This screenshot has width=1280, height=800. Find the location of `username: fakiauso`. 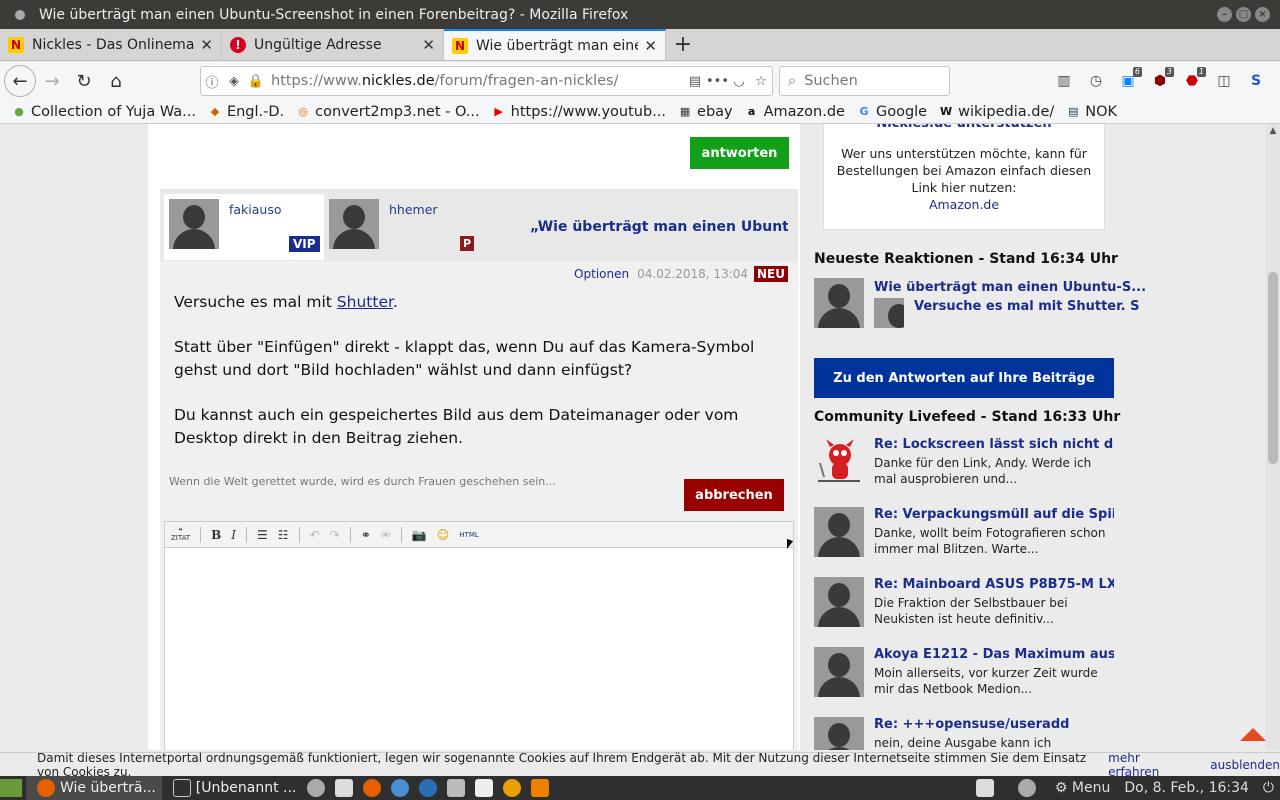

username: fakiauso is located at coordinates (255, 209).